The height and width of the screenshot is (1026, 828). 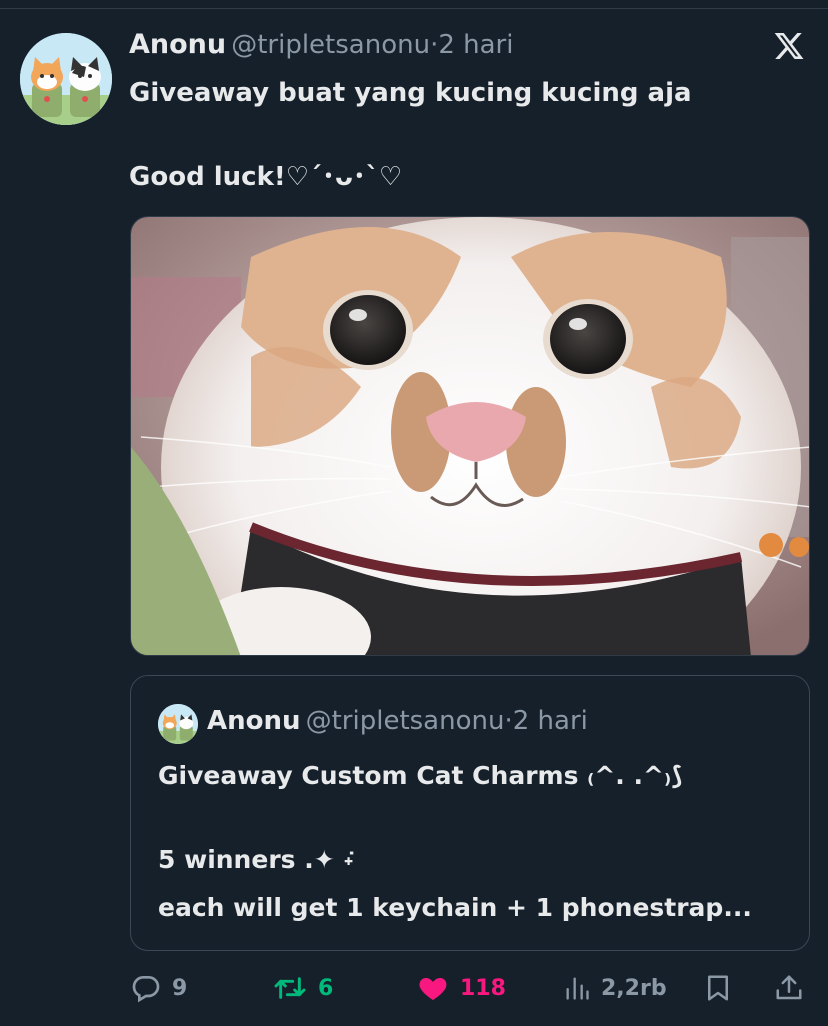 What do you see at coordinates (420, 775) in the screenshot?
I see `quoted-text-line: Giveaway Custom Cat Charms ₍^. .^₎⟆` at bounding box center [420, 775].